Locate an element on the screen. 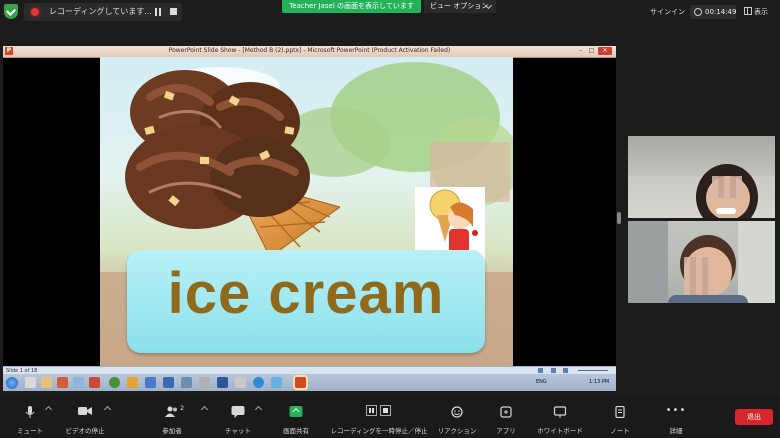 This screenshot has height=438, width=780. view-options-button: ビュー オプション is located at coordinates (460, 6).